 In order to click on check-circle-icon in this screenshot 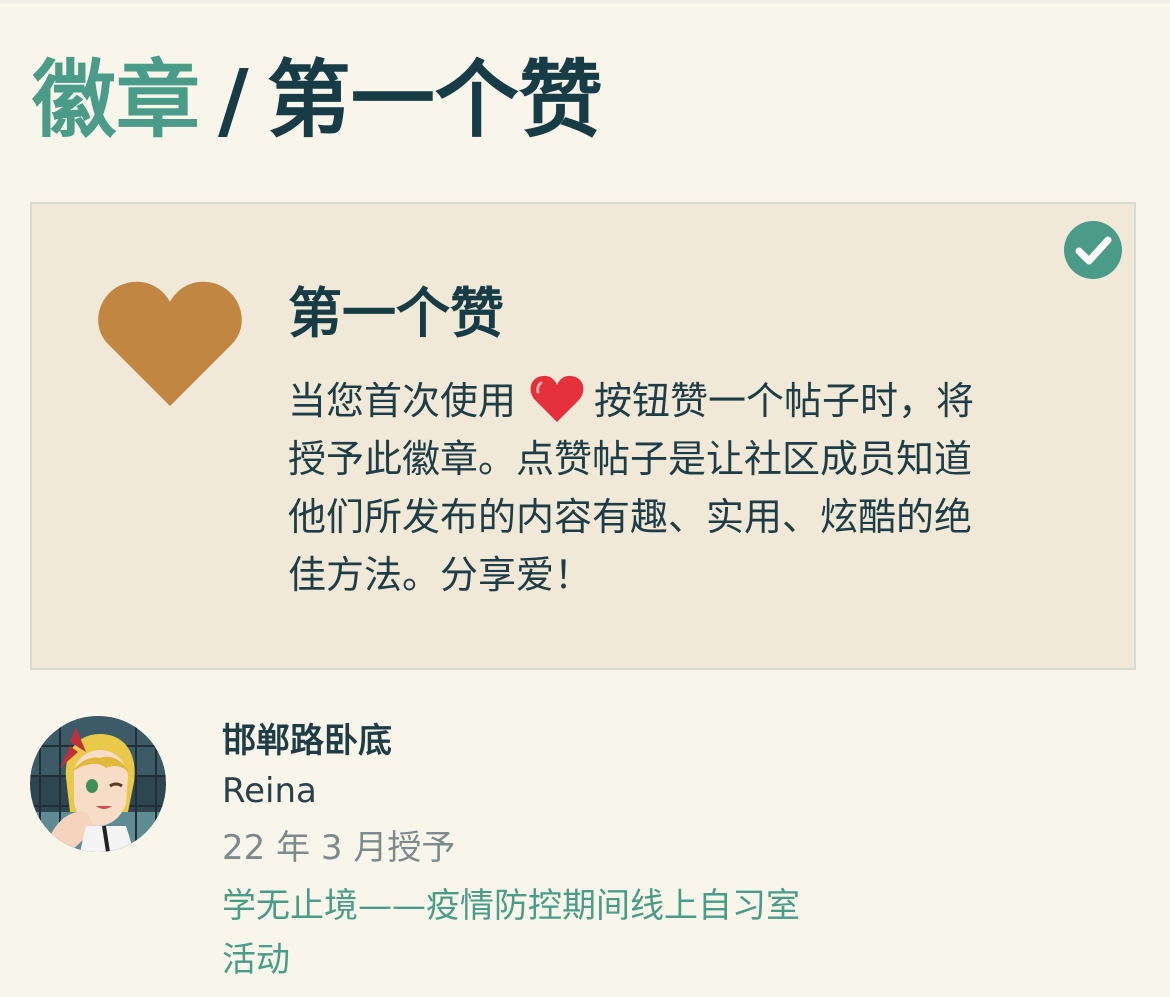, I will do `click(1093, 250)`.